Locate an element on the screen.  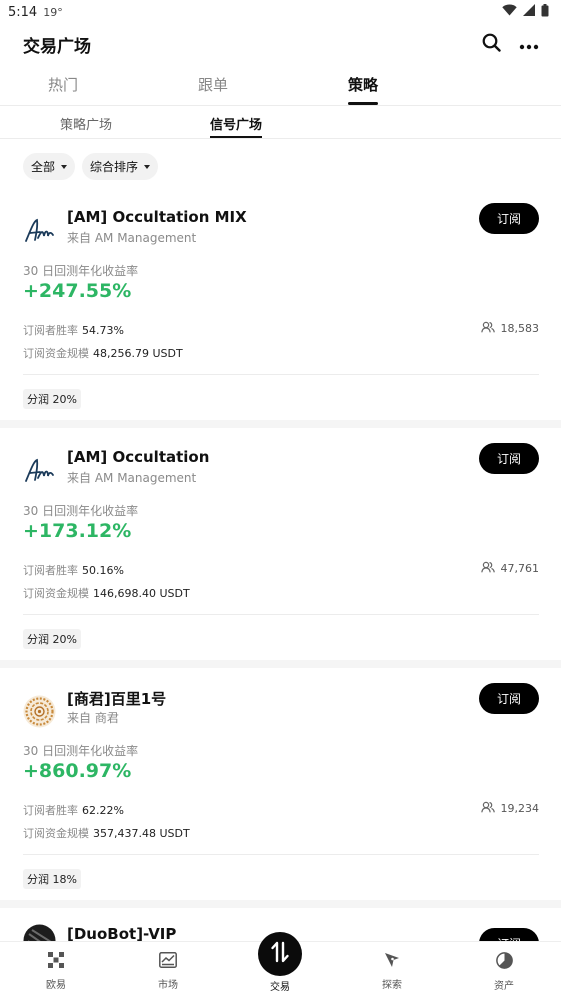
tab-strategy-underline is located at coordinates (363, 103).